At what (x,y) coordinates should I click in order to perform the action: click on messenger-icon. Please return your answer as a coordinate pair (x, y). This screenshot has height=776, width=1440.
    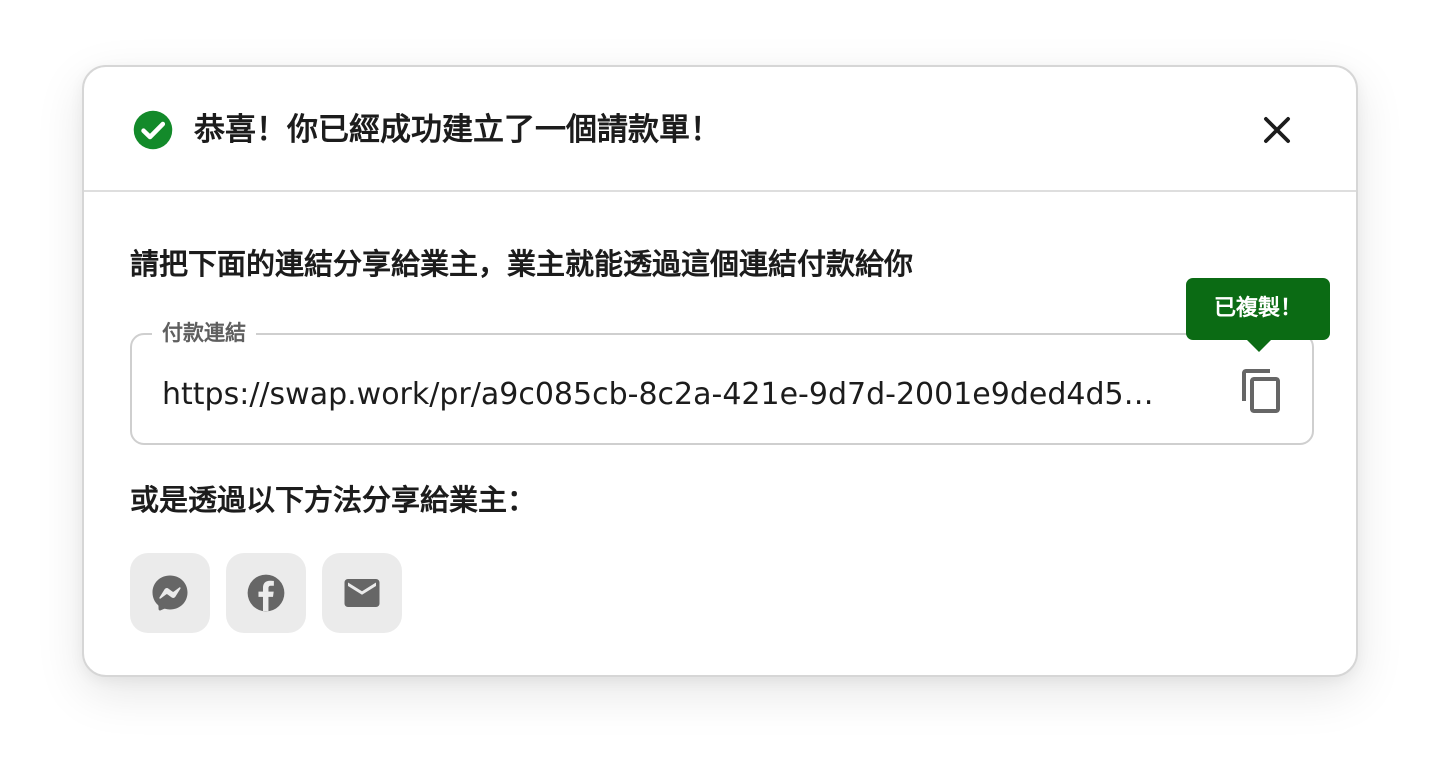
    Looking at the image, I should click on (170, 593).